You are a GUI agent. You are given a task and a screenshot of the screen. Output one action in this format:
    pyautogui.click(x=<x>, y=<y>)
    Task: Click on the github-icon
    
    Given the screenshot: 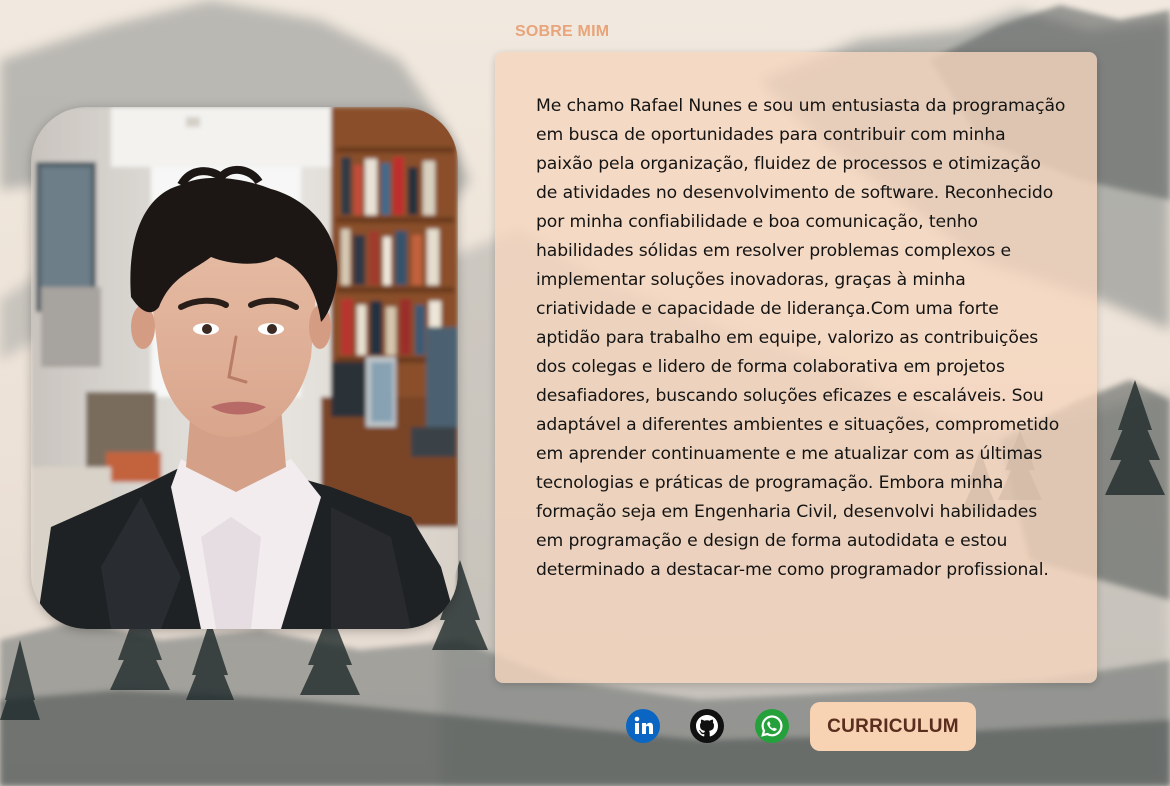 What is the action you would take?
    pyautogui.click(x=707, y=726)
    